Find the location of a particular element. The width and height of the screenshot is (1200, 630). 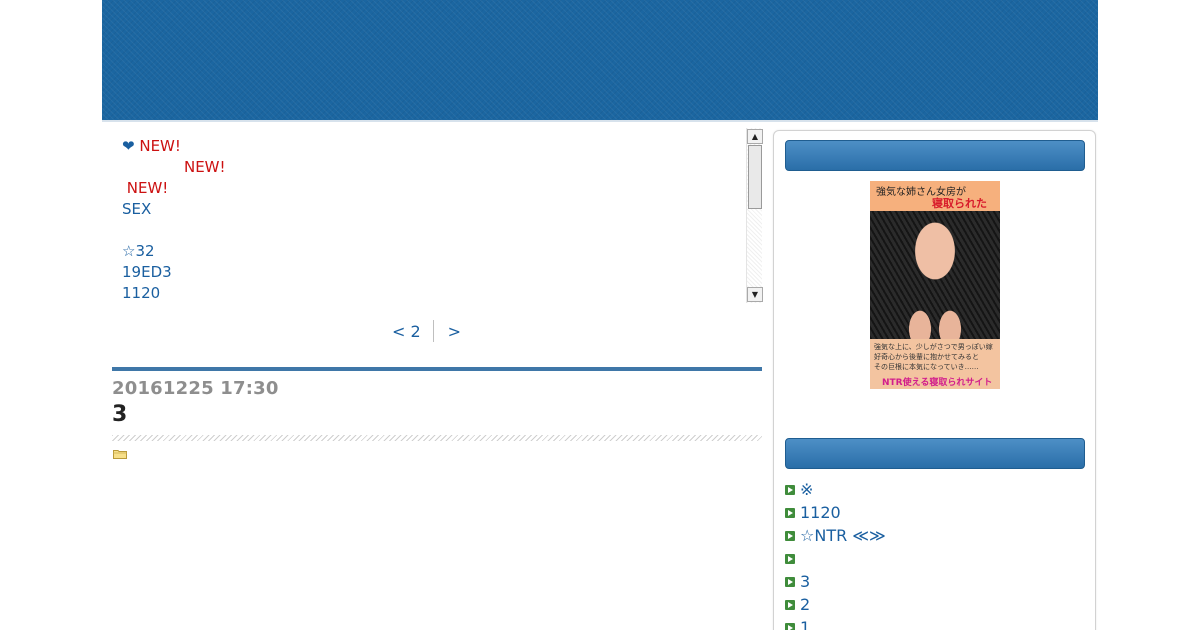

sidebar-heading-categories is located at coordinates (935, 453).